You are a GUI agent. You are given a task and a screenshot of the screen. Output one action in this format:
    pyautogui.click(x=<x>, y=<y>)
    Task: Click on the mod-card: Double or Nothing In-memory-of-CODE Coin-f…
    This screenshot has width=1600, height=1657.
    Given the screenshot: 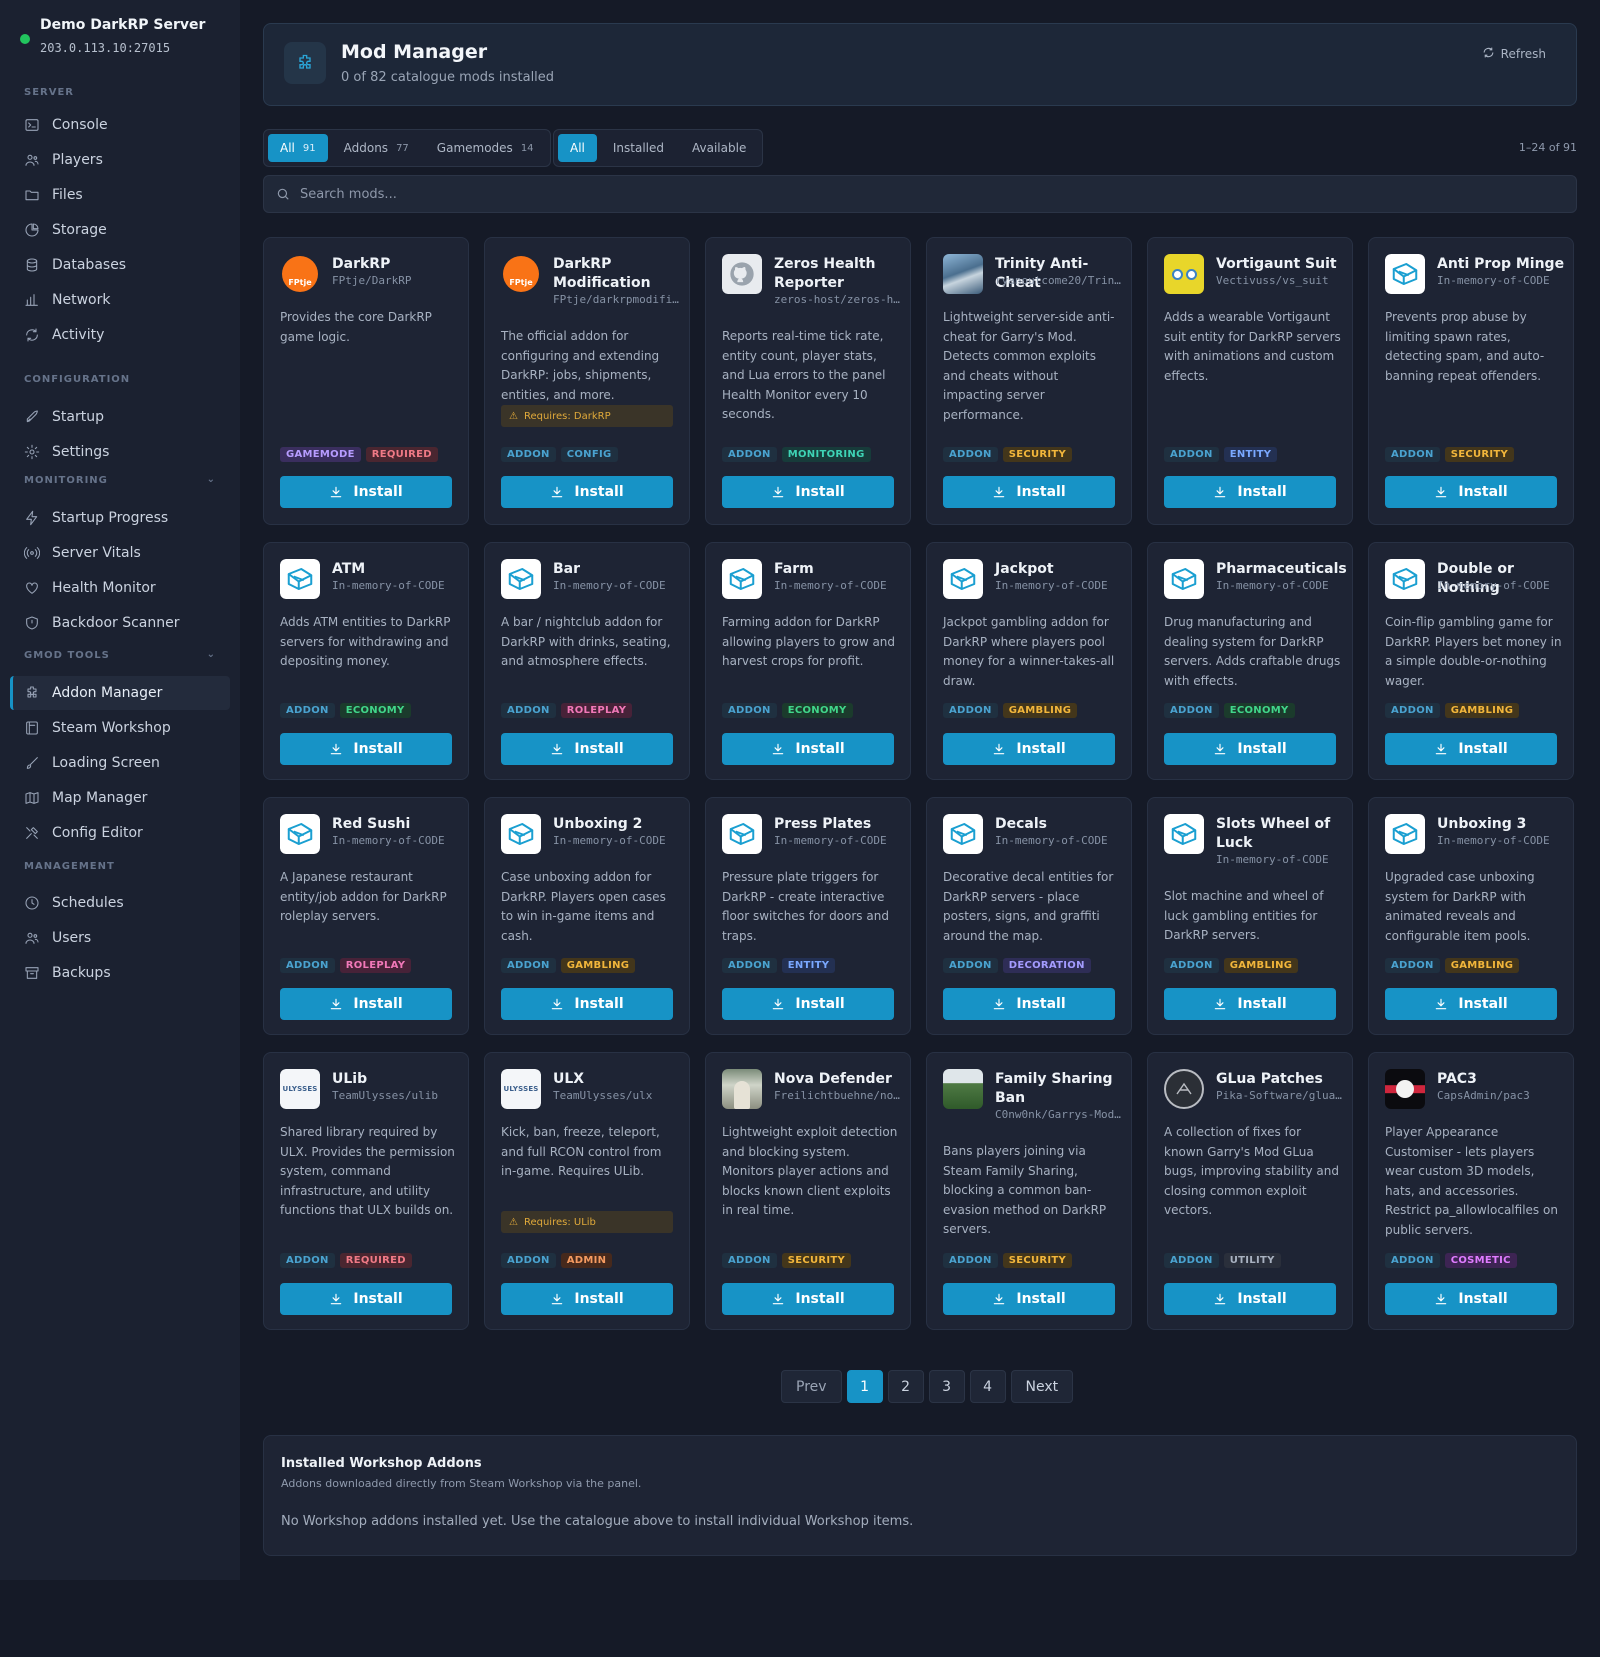 What is the action you would take?
    pyautogui.click(x=1471, y=661)
    